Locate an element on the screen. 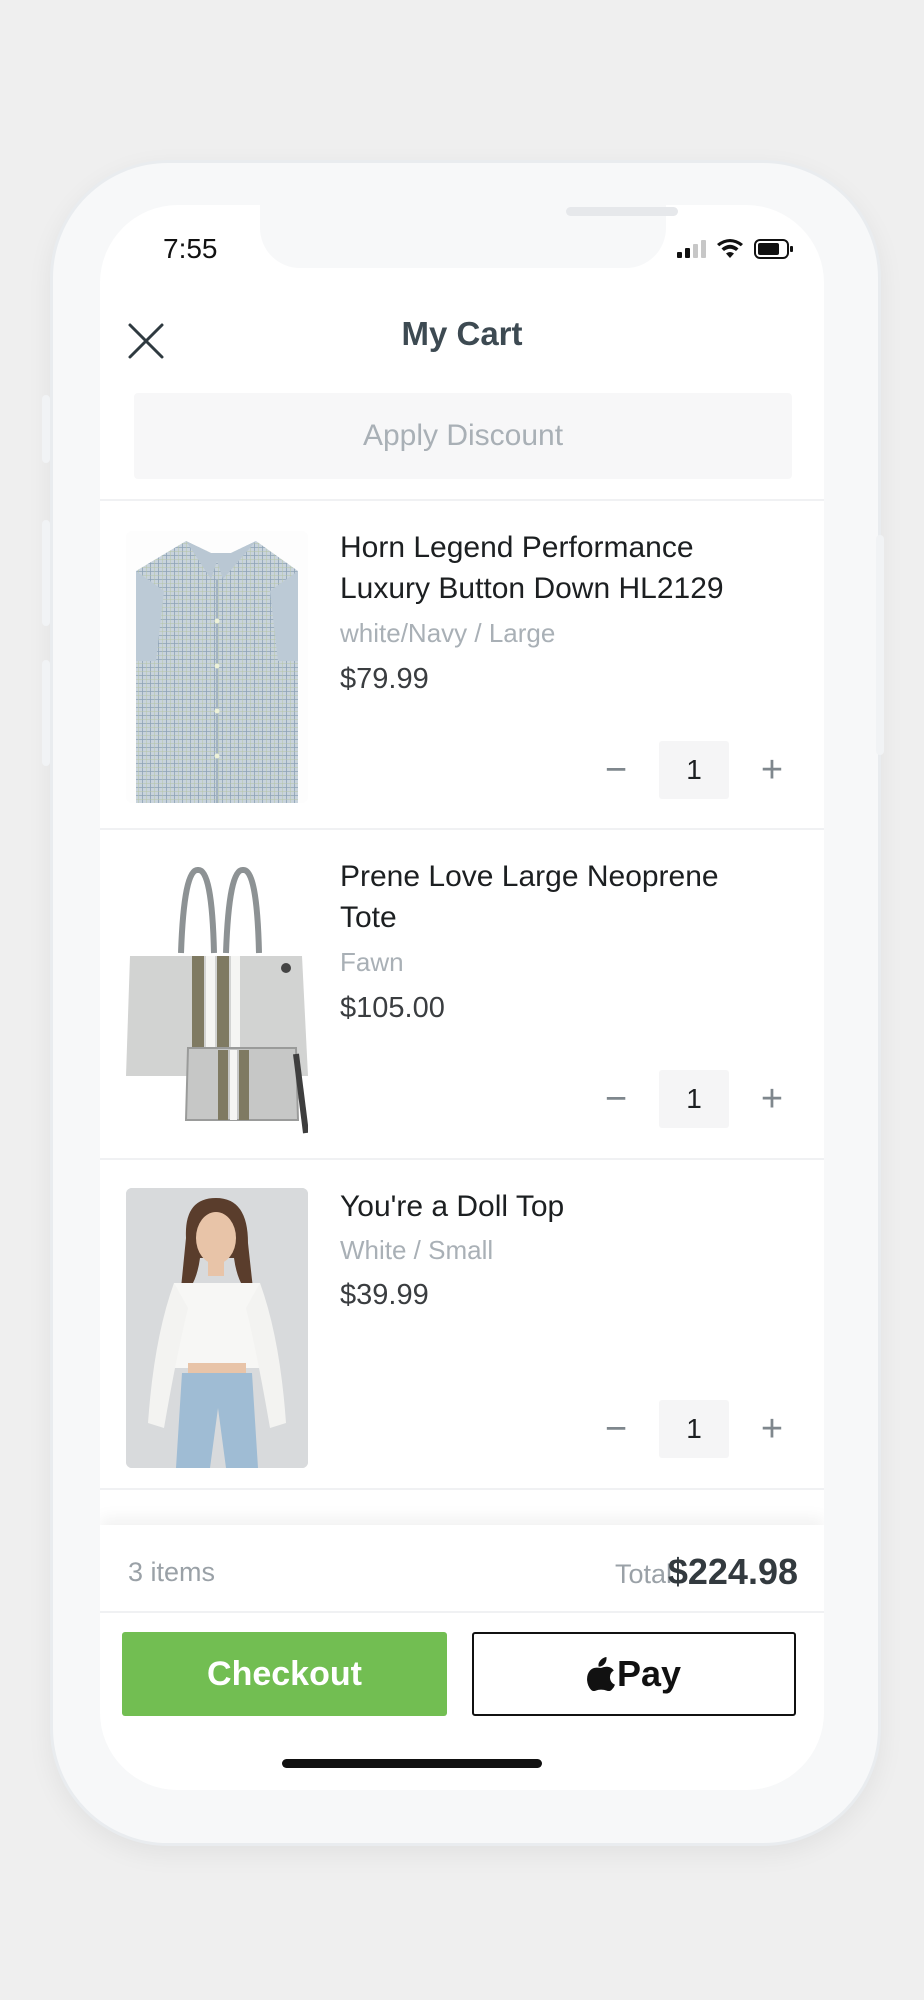 The width and height of the screenshot is (924, 2000). notch is located at coordinates (469, 236).